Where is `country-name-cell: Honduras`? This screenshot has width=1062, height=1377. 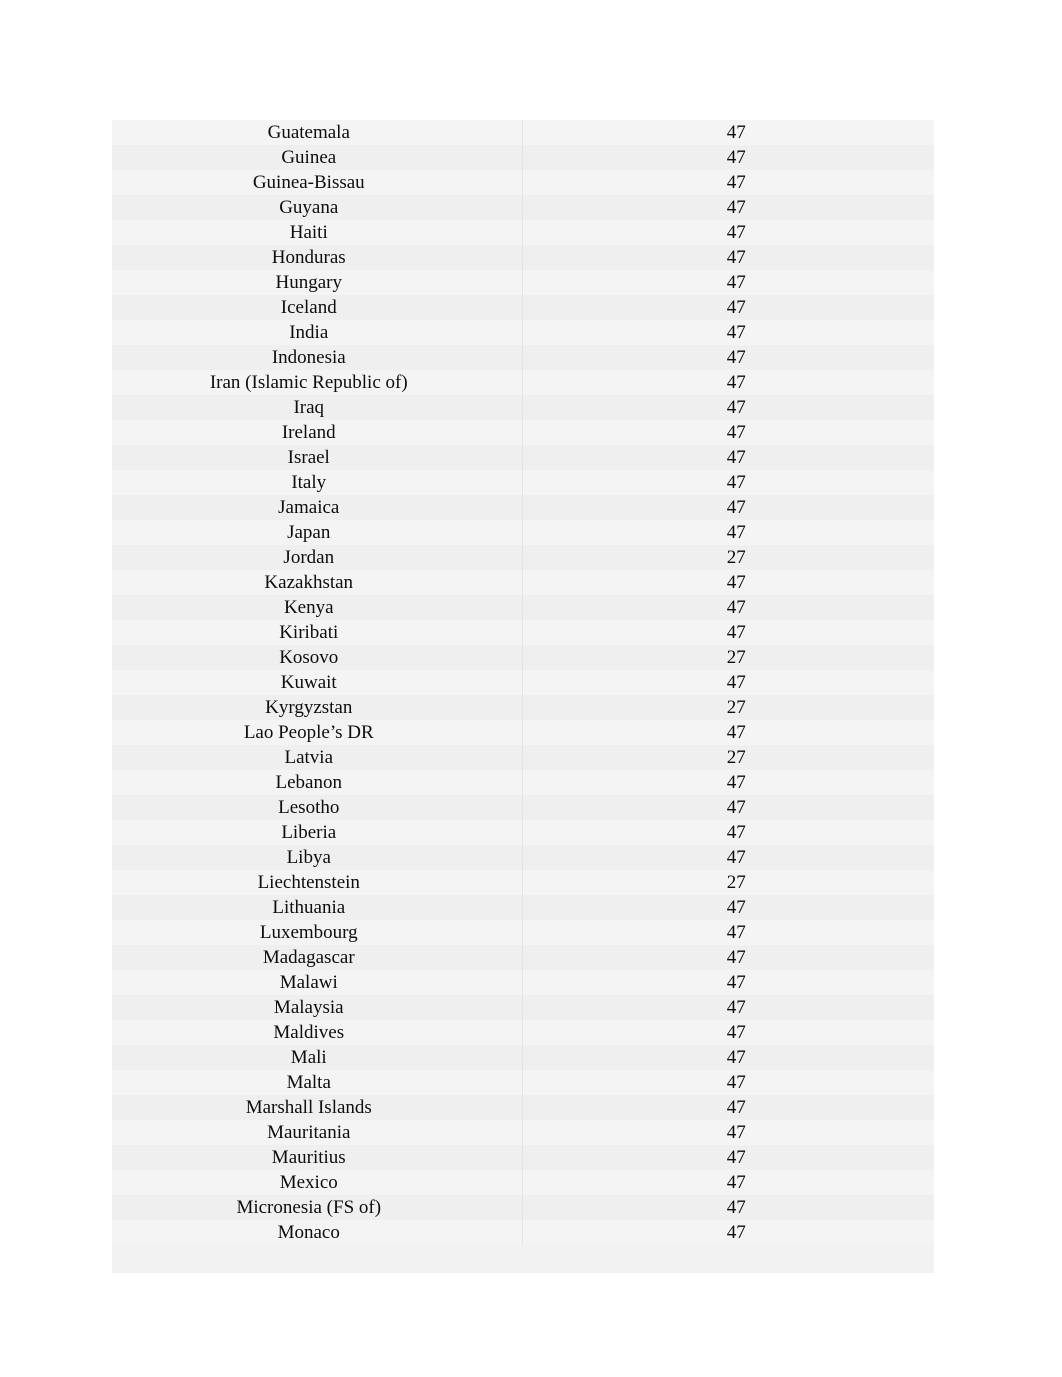
country-name-cell: Honduras is located at coordinates (317, 257).